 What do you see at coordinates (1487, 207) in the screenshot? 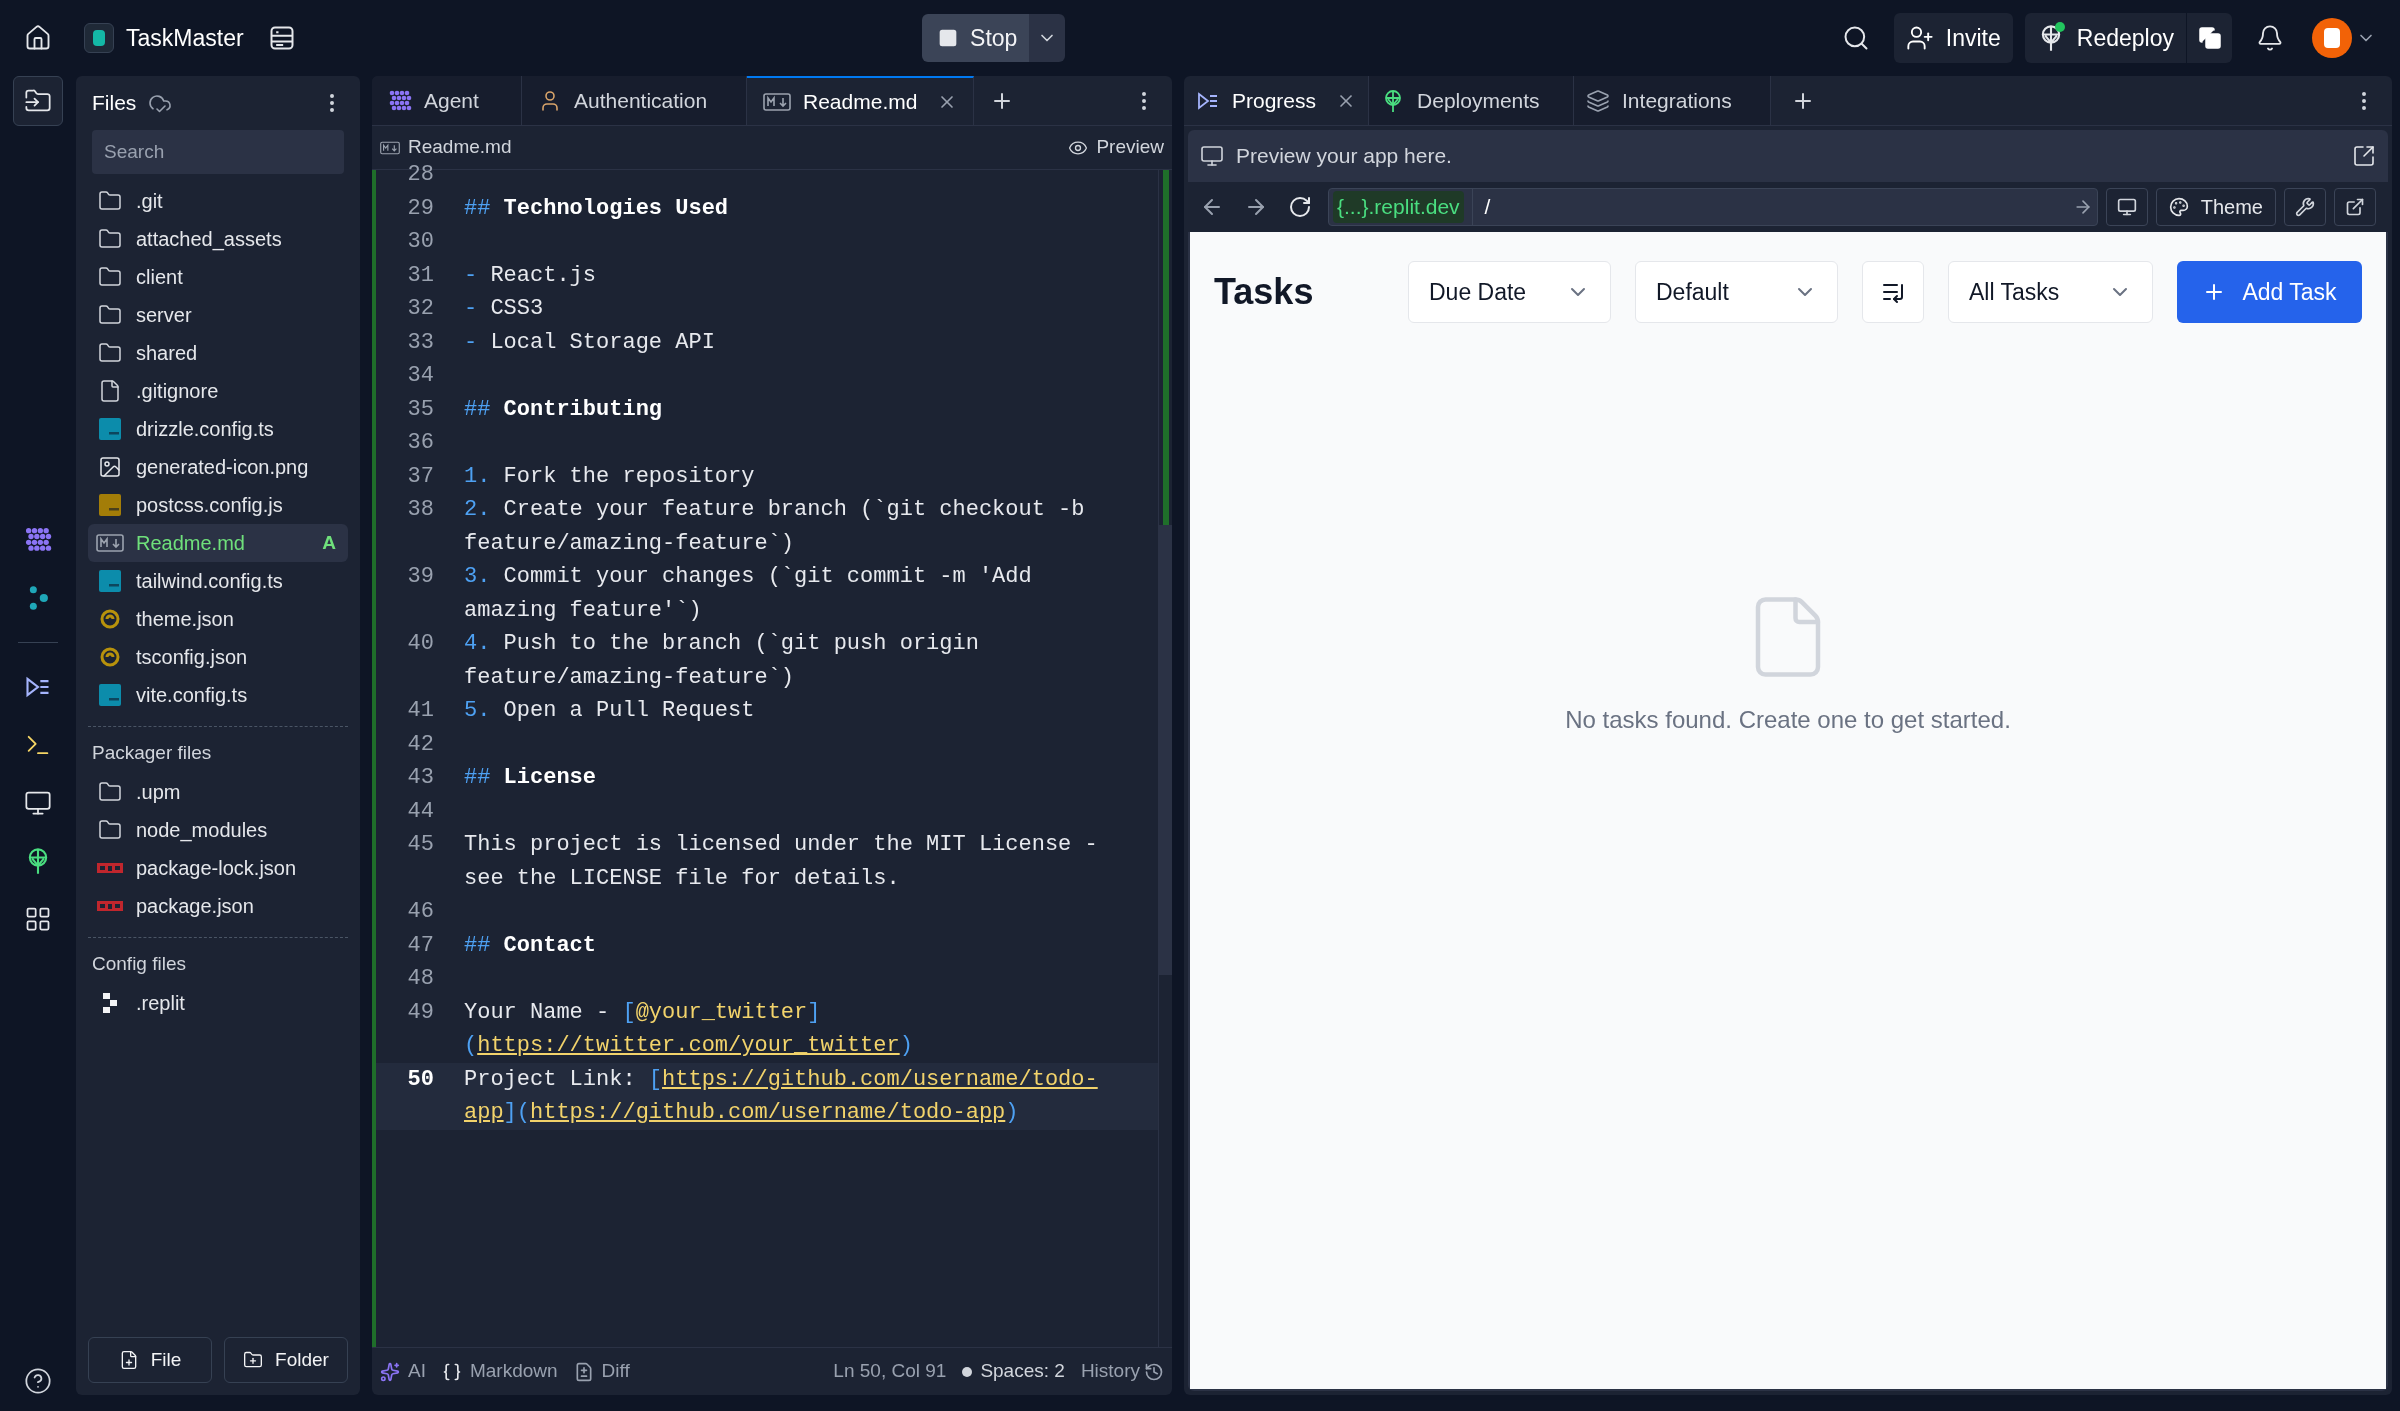
I see `url-path: /` at bounding box center [1487, 207].